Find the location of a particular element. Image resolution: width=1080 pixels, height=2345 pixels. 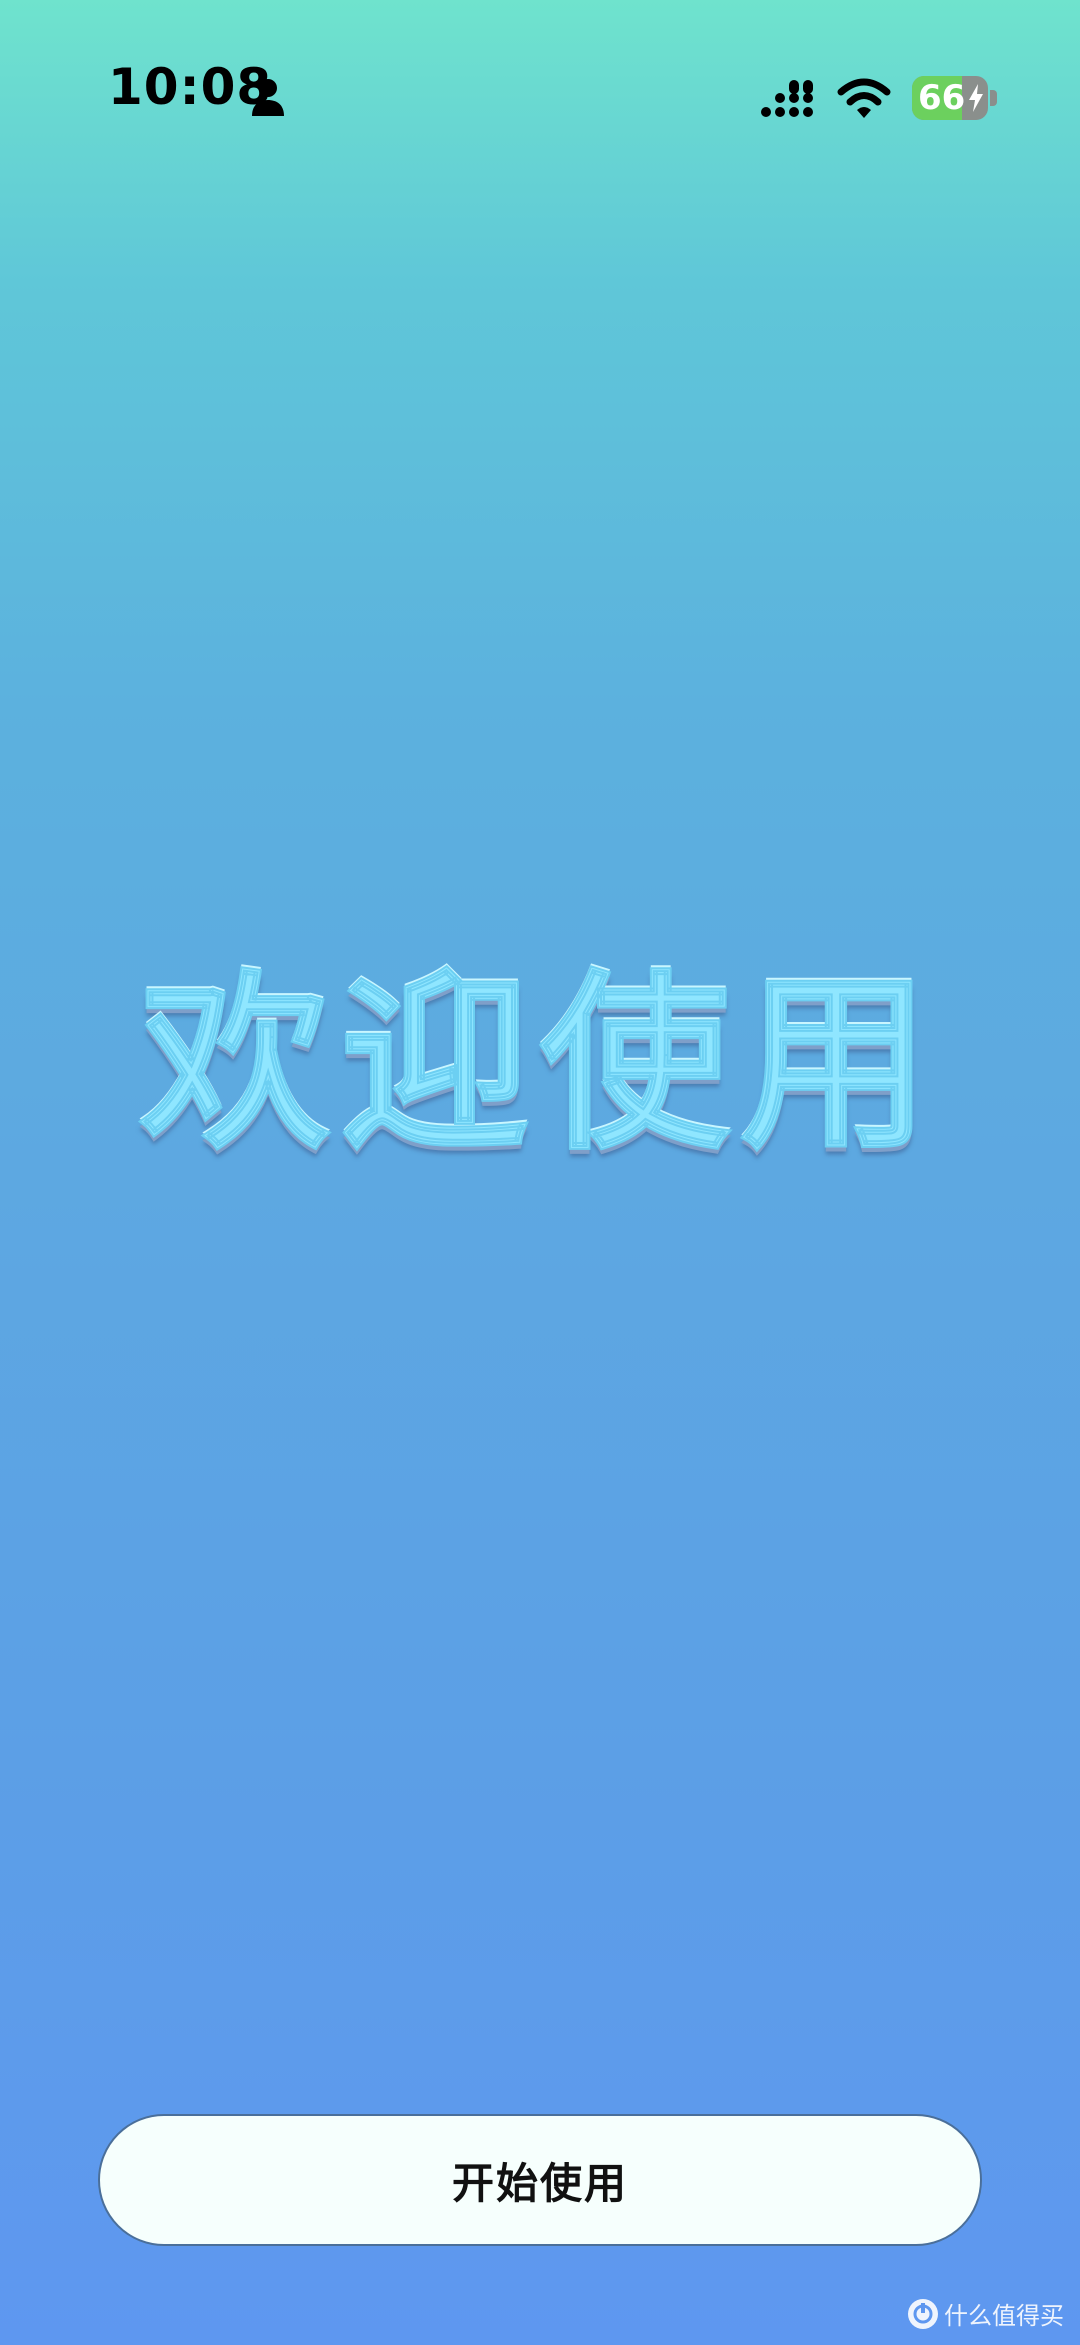

watermark-text: 什么值得买 is located at coordinates (1004, 2316).